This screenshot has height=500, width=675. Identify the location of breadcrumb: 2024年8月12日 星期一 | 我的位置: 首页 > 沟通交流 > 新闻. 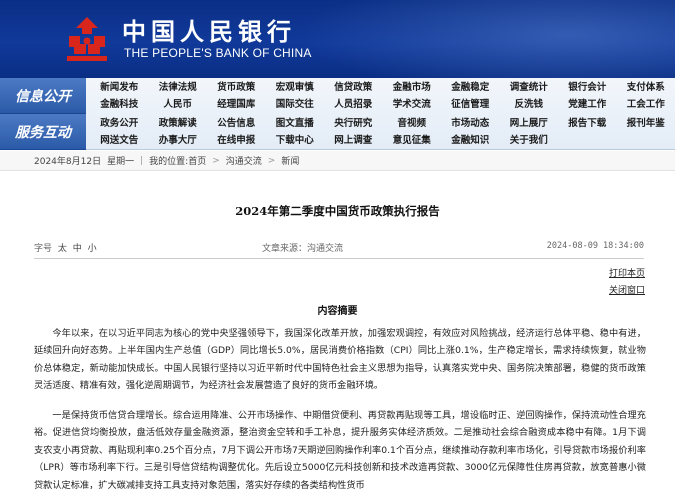
(337, 161).